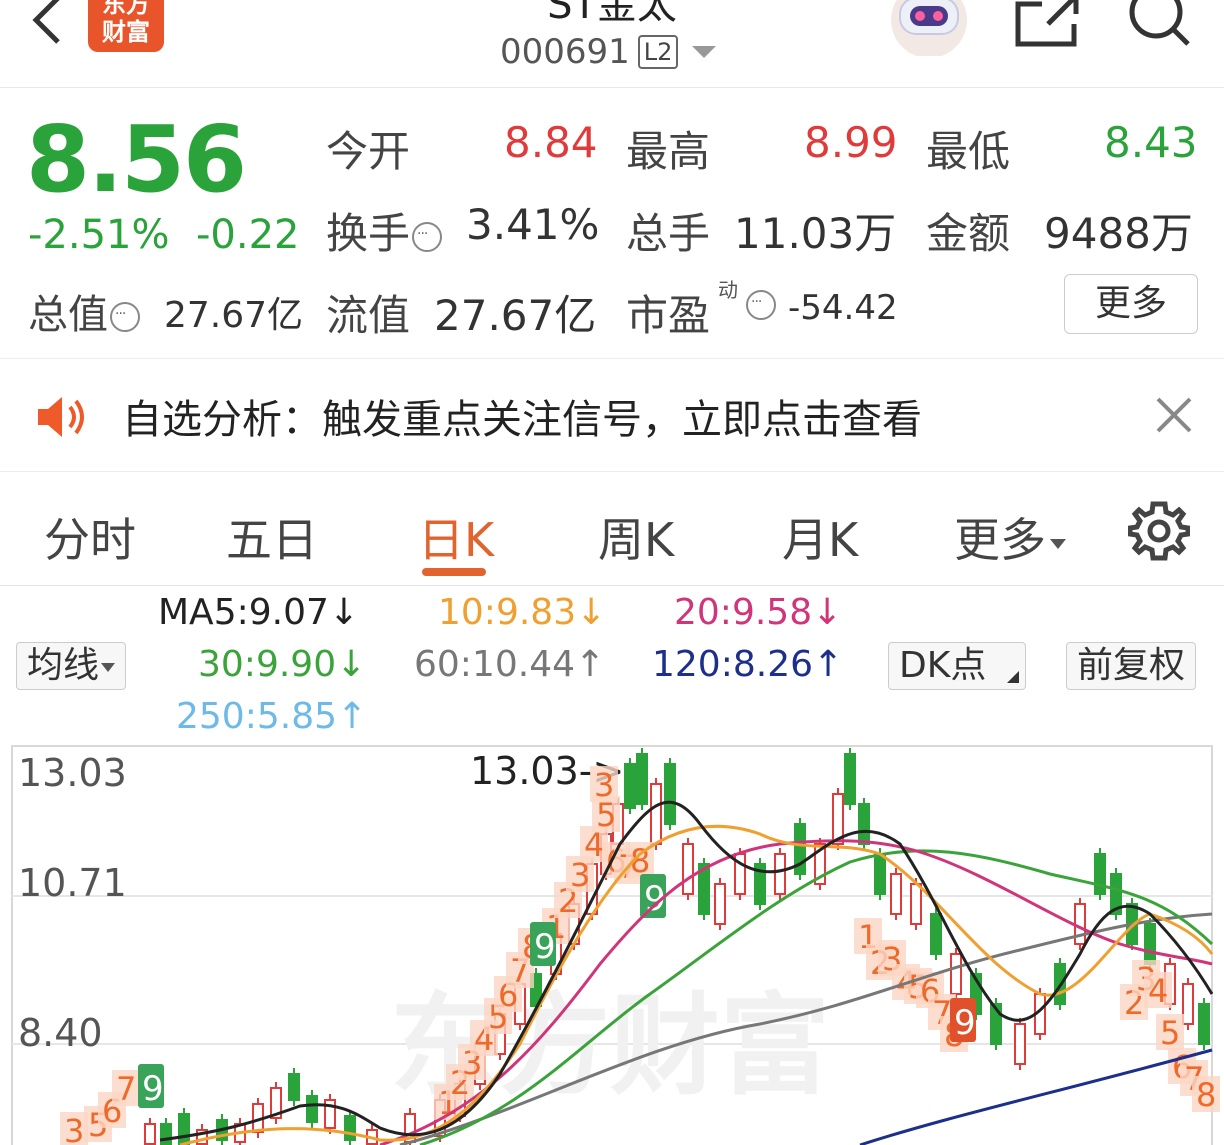 The image size is (1224, 1145). Describe the element at coordinates (72, 883) in the screenshot. I see `y-tick-mid: 10.71` at that location.